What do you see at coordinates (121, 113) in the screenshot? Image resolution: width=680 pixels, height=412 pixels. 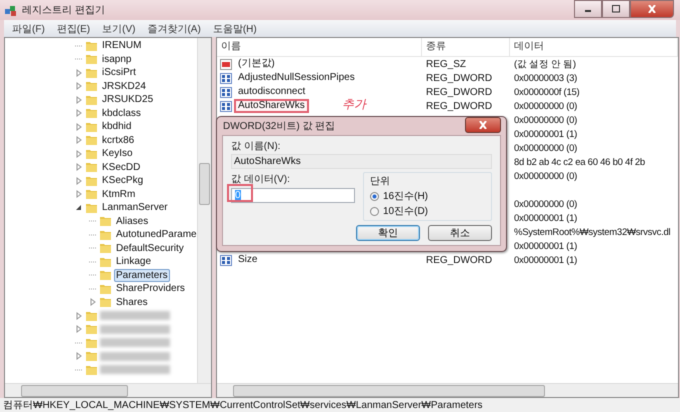 I see `tree-item: kbdclass` at bounding box center [121, 113].